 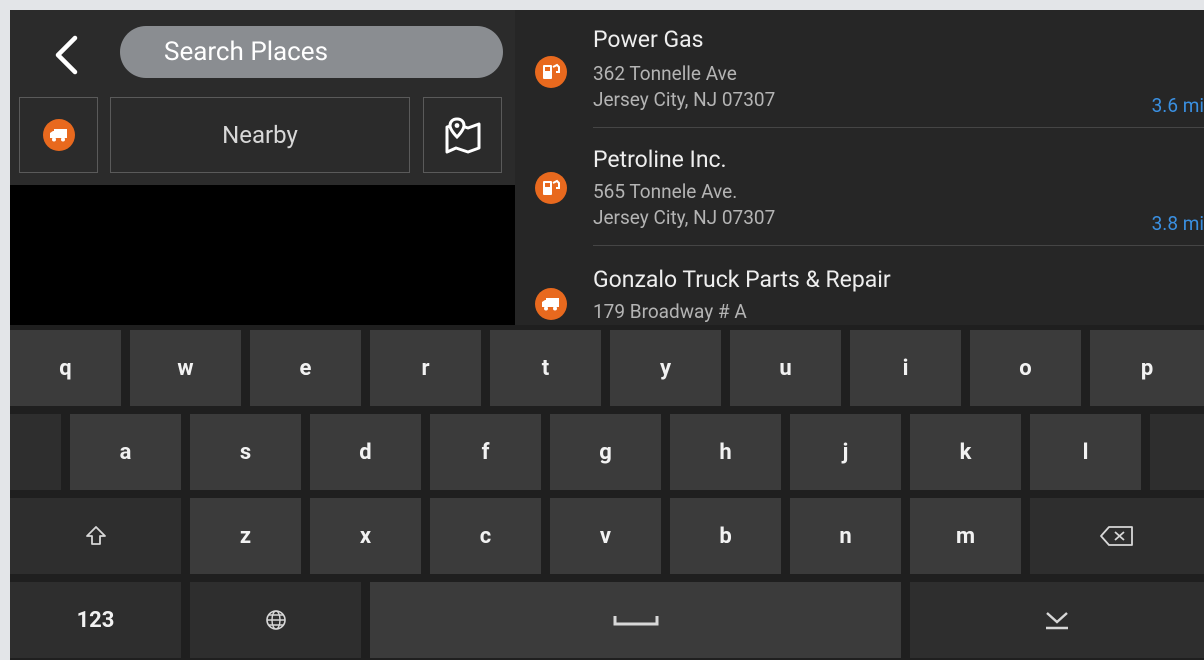 What do you see at coordinates (245, 536) in the screenshot?
I see `key-z: z` at bounding box center [245, 536].